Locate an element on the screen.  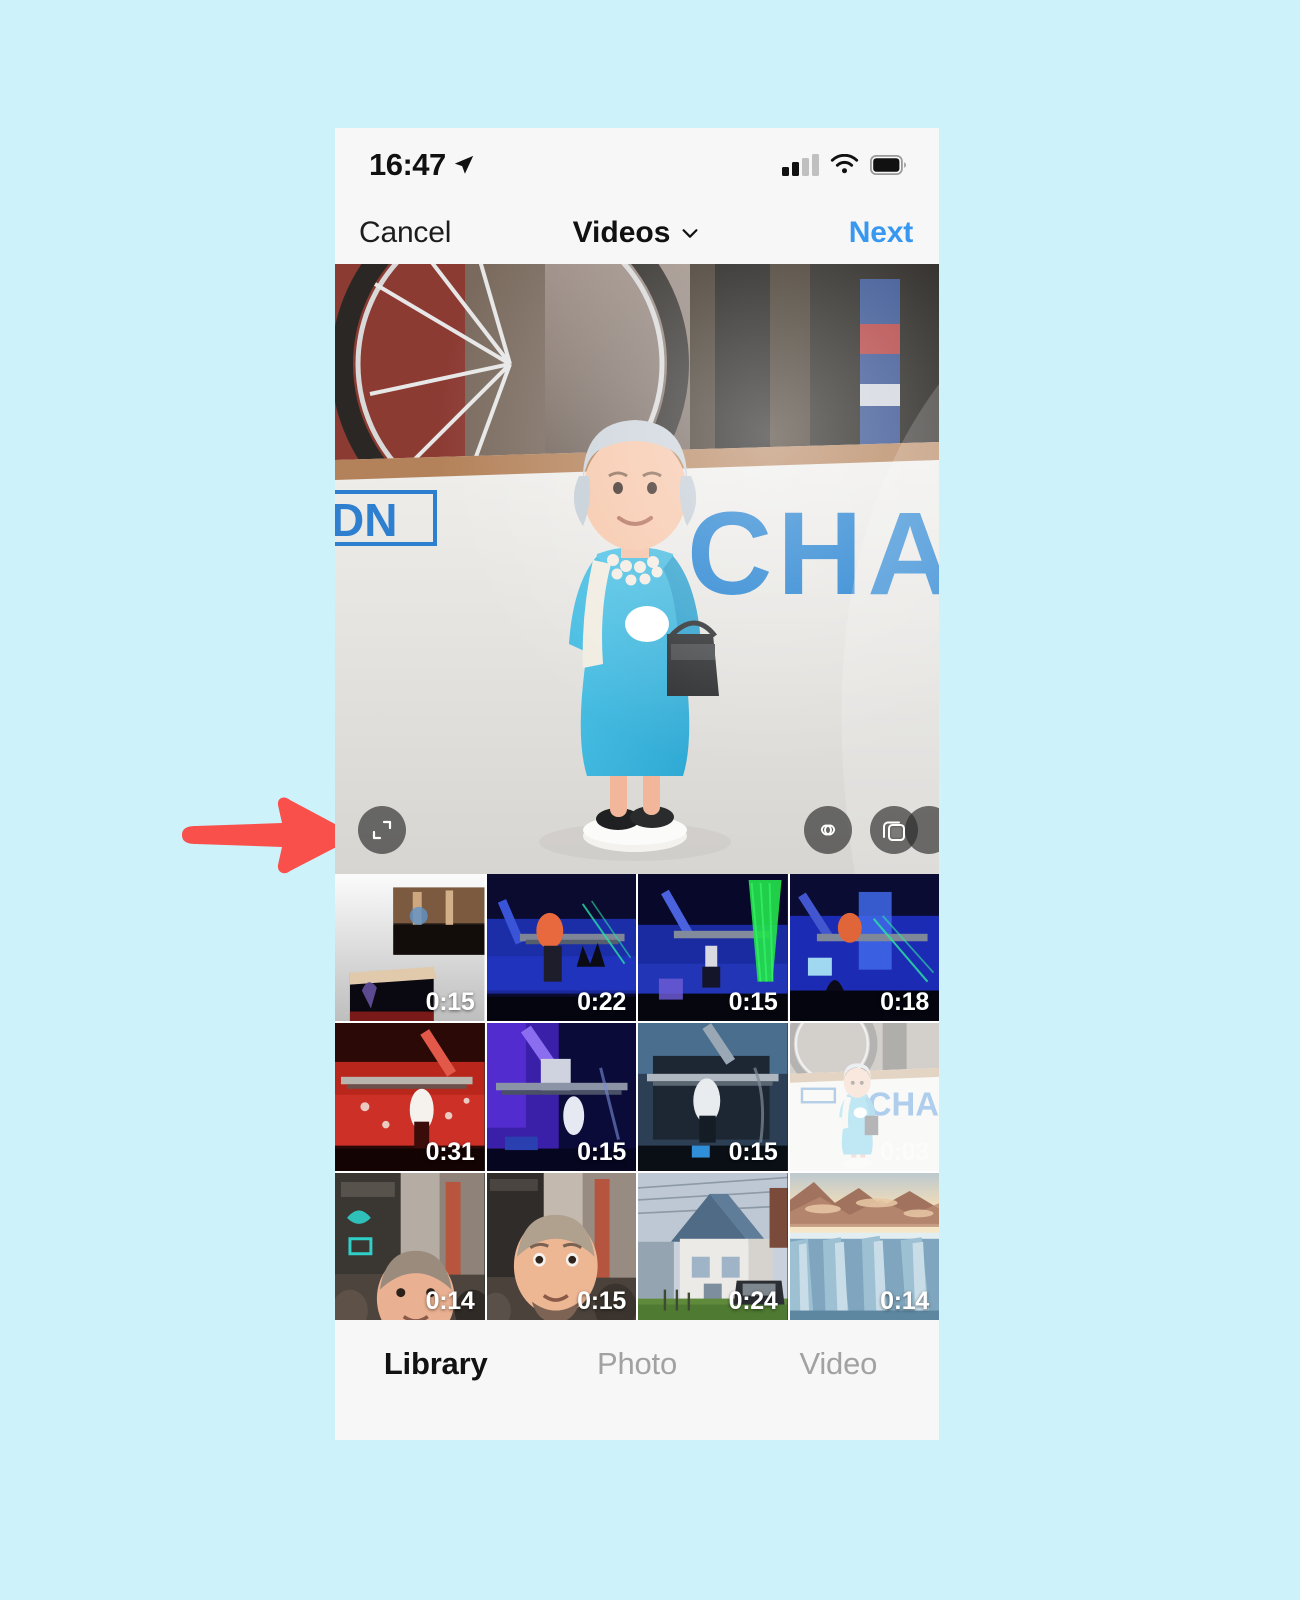
home-indicator-area is located at coordinates (637, 1423).